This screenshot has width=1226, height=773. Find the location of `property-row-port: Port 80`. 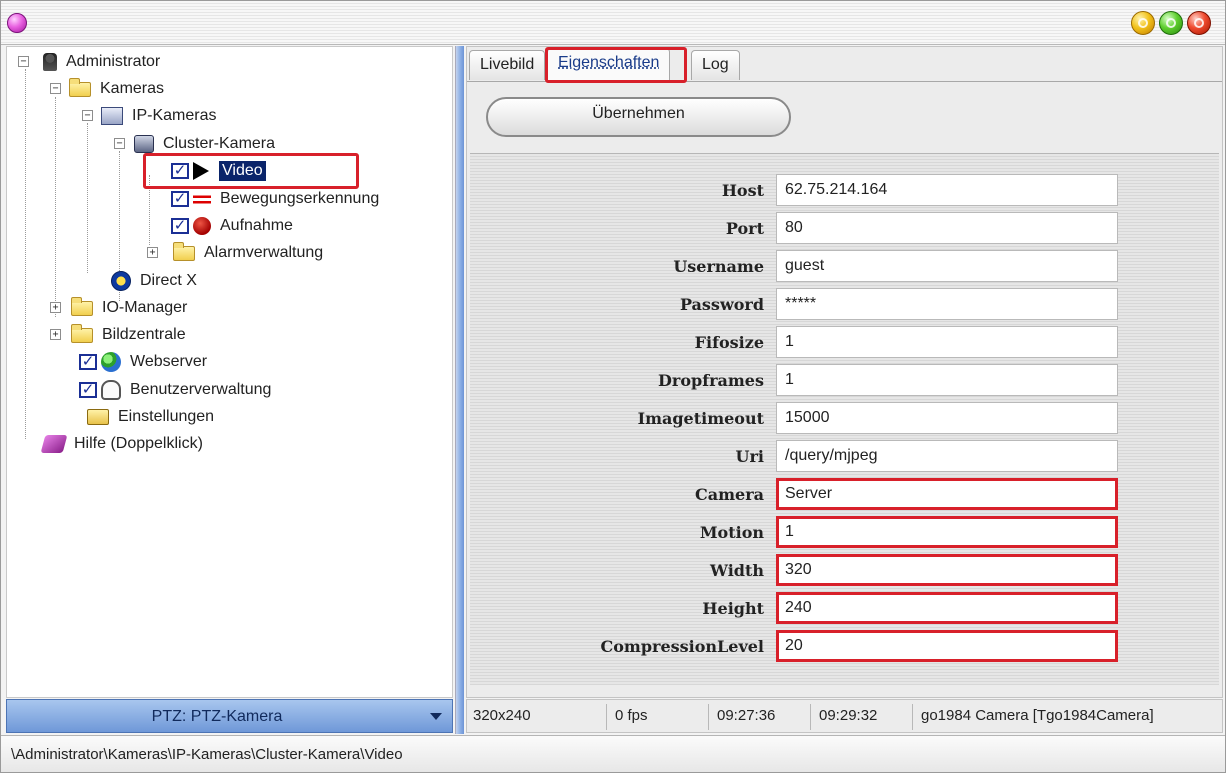

property-row-port: Port 80 is located at coordinates (844, 229).